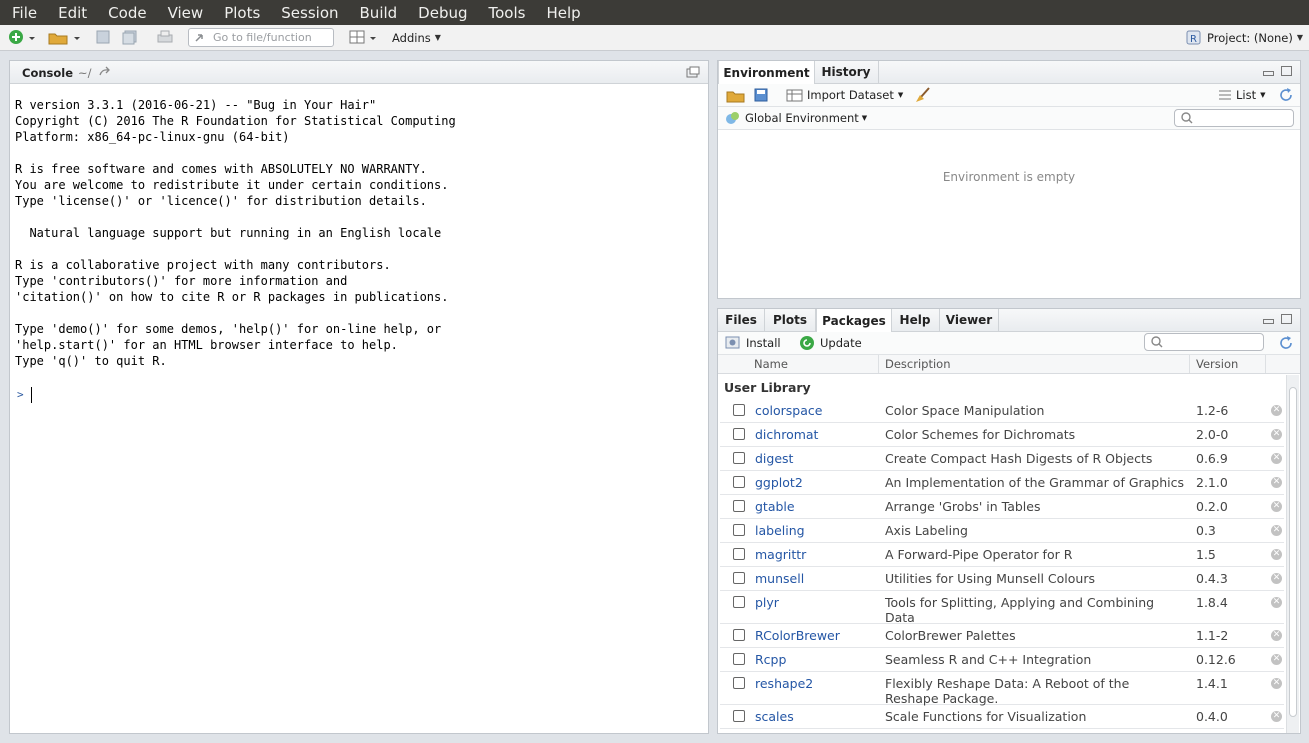 This screenshot has width=1309, height=743. I want to click on package-name-link: Rcpp, so click(770, 659).